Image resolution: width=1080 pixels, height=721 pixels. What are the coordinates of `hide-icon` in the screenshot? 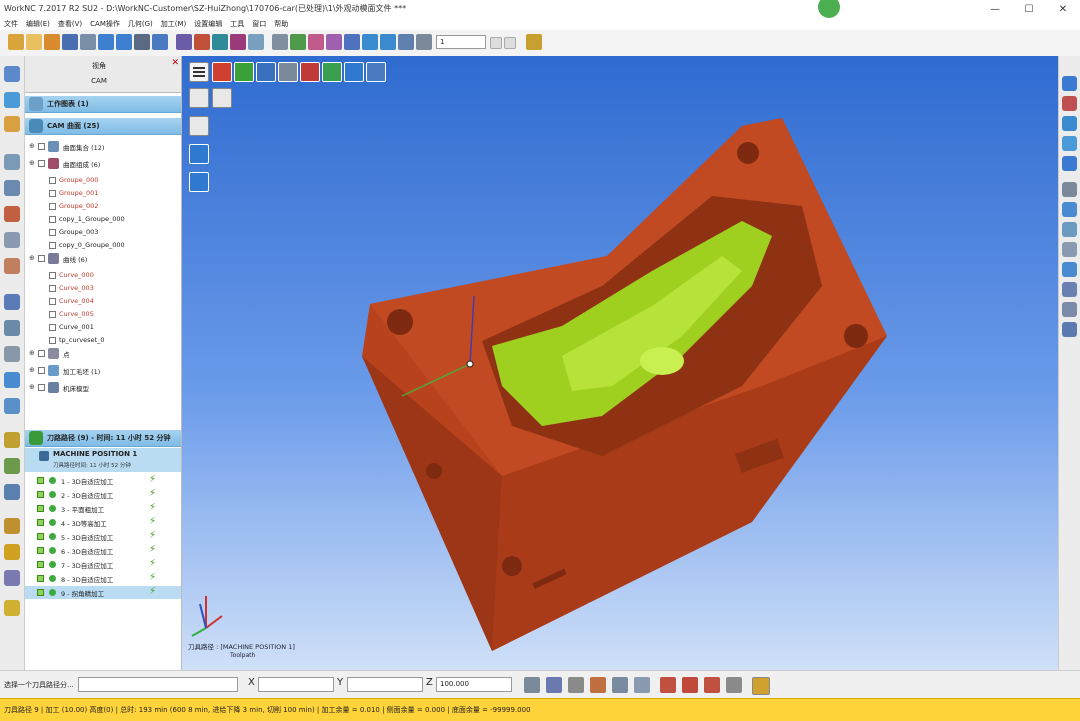 It's located at (1069, 289).